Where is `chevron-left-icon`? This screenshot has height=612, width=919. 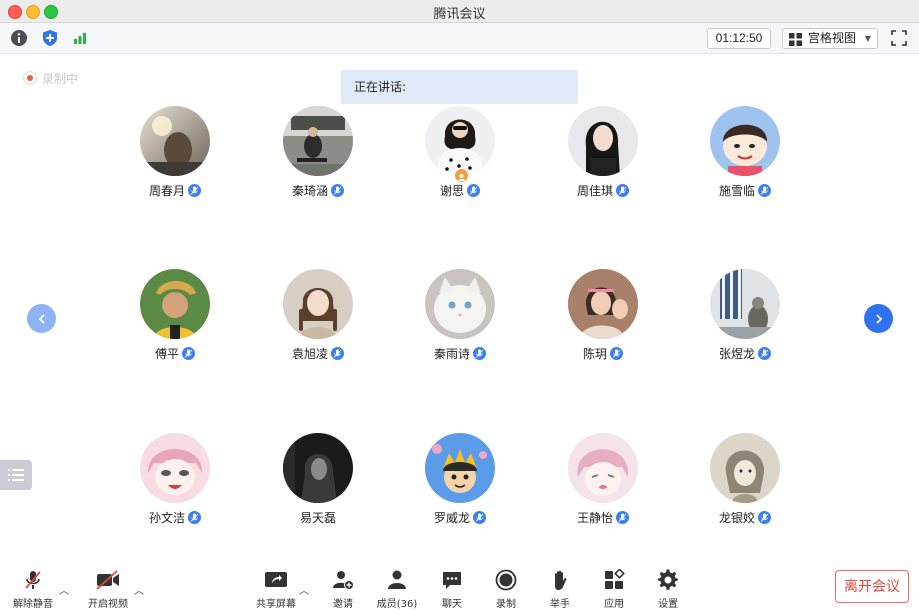 chevron-left-icon is located at coordinates (41, 318).